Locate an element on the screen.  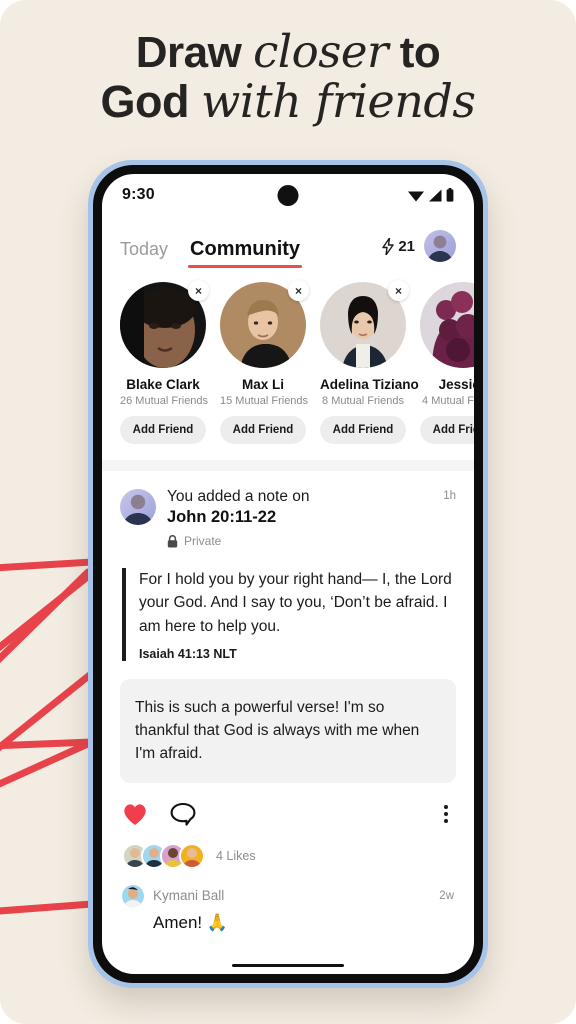
comment: Kymani Ball 2w Amen! 🙏 is located at coordinates (288, 901).